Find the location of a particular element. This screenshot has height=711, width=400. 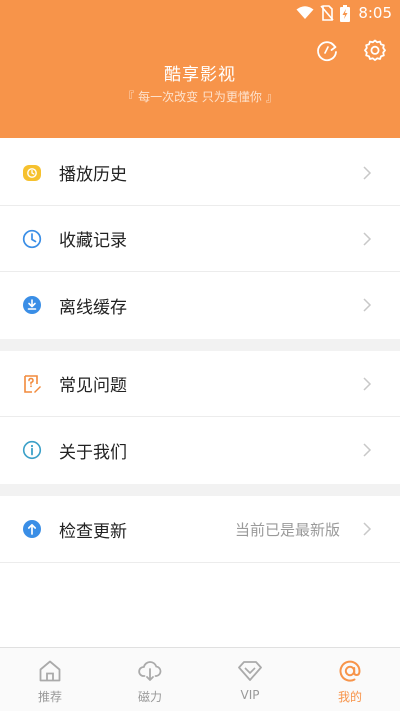

at-icon is located at coordinates (350, 671).